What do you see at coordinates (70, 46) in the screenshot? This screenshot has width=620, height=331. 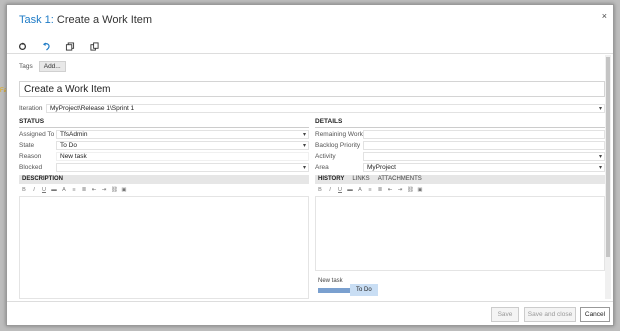 I see `copy-link-icon` at bounding box center [70, 46].